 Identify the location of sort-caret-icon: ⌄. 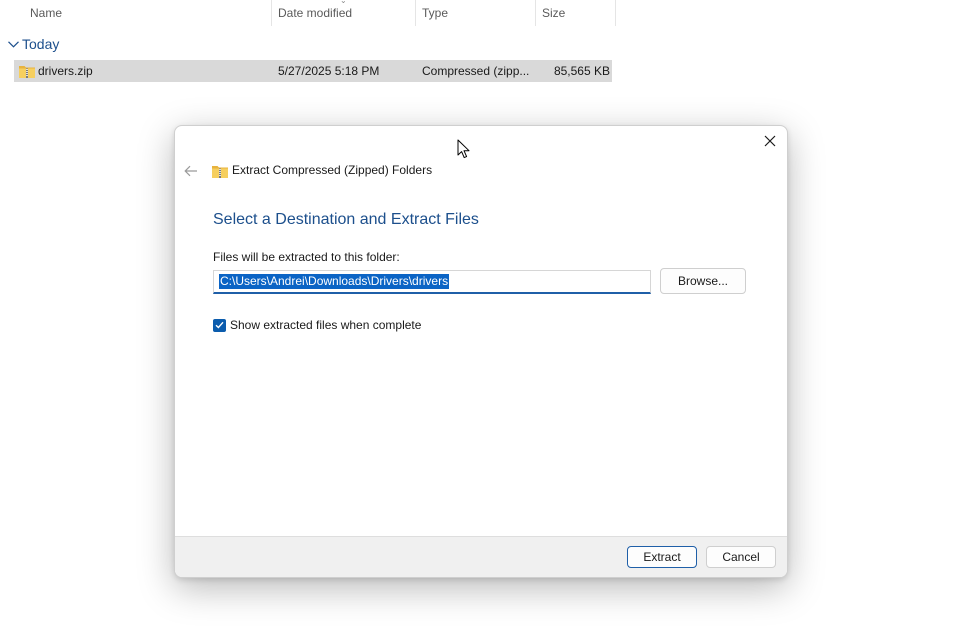
(343, 2).